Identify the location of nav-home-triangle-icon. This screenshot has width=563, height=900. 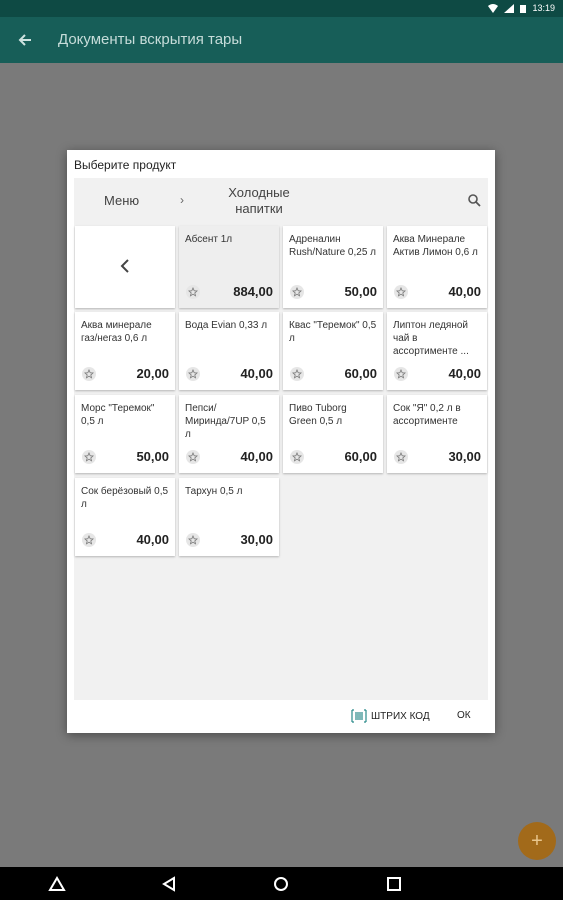
(57, 884).